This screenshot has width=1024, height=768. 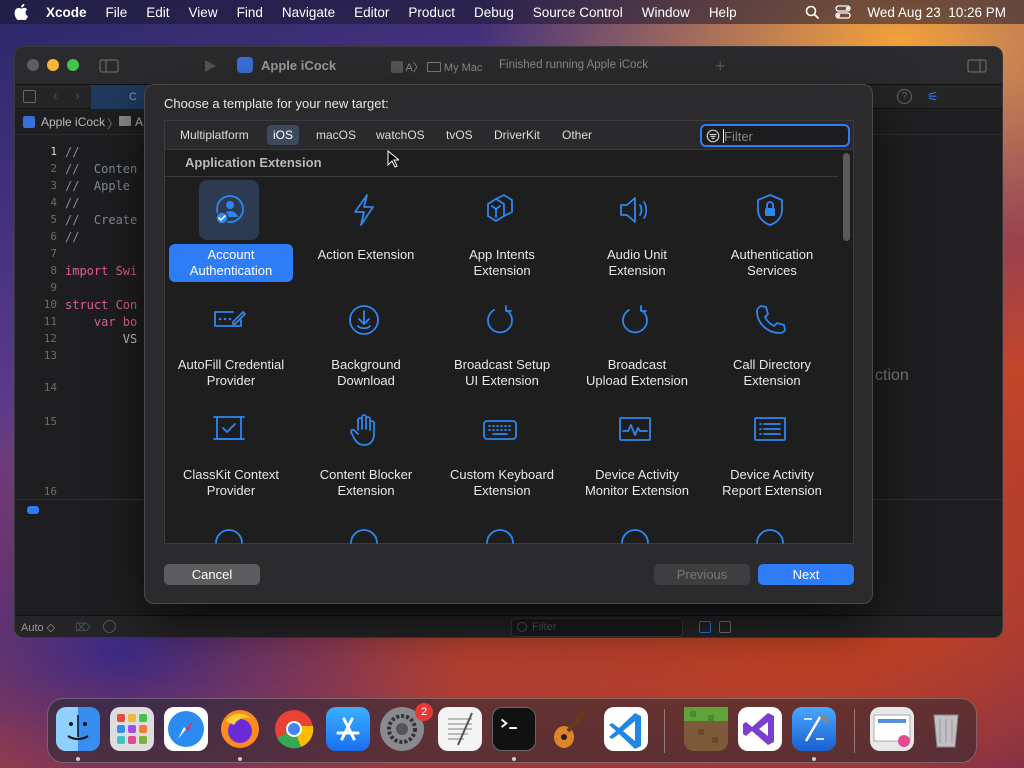 I want to click on filter-placeholder: Filter, so click(x=738, y=136).